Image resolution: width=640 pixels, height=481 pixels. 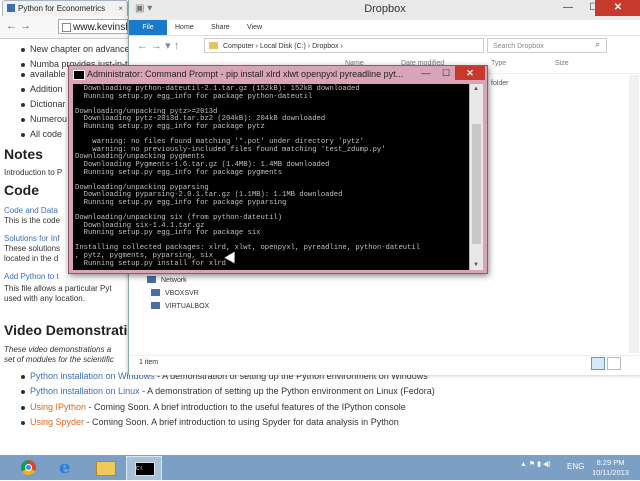 What do you see at coordinates (23, 154) in the screenshot?
I see `notes-heading: Notes` at bounding box center [23, 154].